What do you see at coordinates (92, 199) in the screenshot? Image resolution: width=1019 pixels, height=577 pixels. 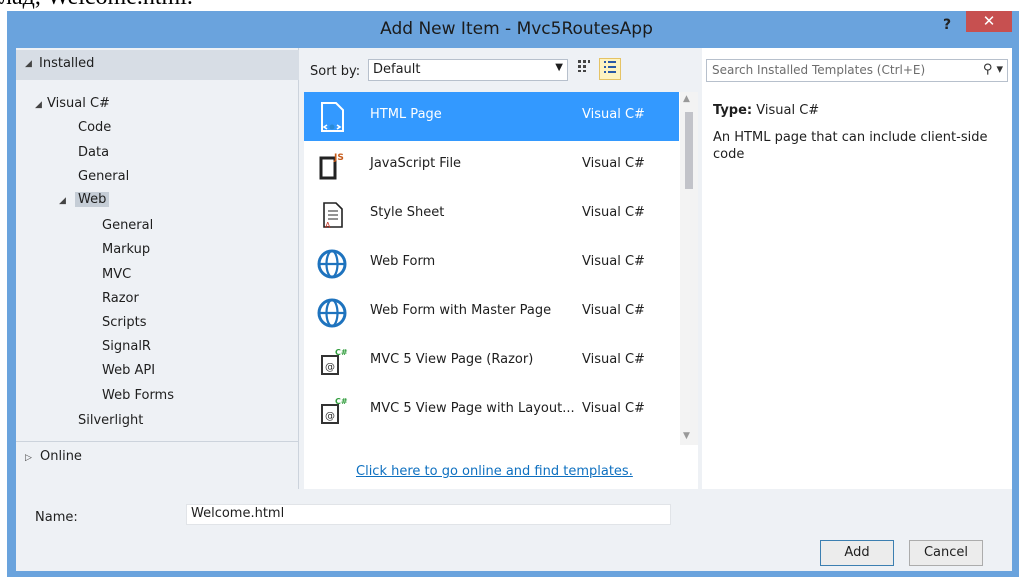 I see `tree-web: Web` at bounding box center [92, 199].